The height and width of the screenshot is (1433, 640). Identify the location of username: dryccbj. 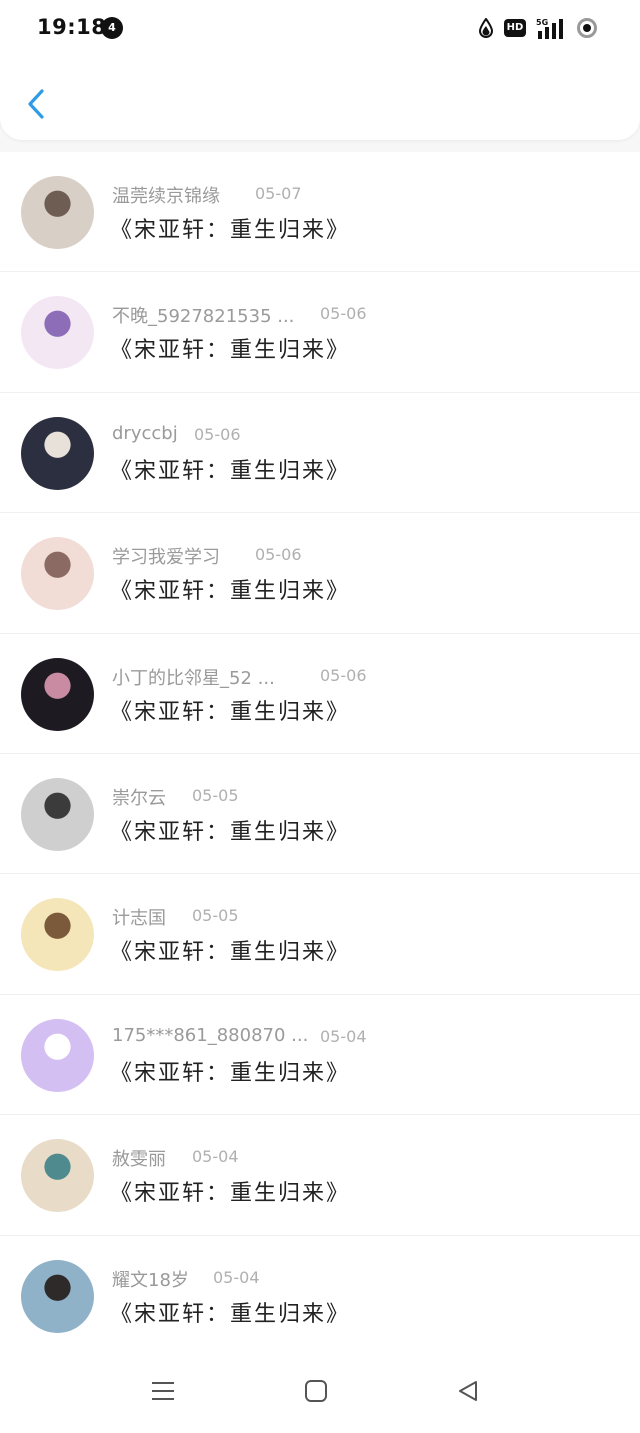
(145, 433).